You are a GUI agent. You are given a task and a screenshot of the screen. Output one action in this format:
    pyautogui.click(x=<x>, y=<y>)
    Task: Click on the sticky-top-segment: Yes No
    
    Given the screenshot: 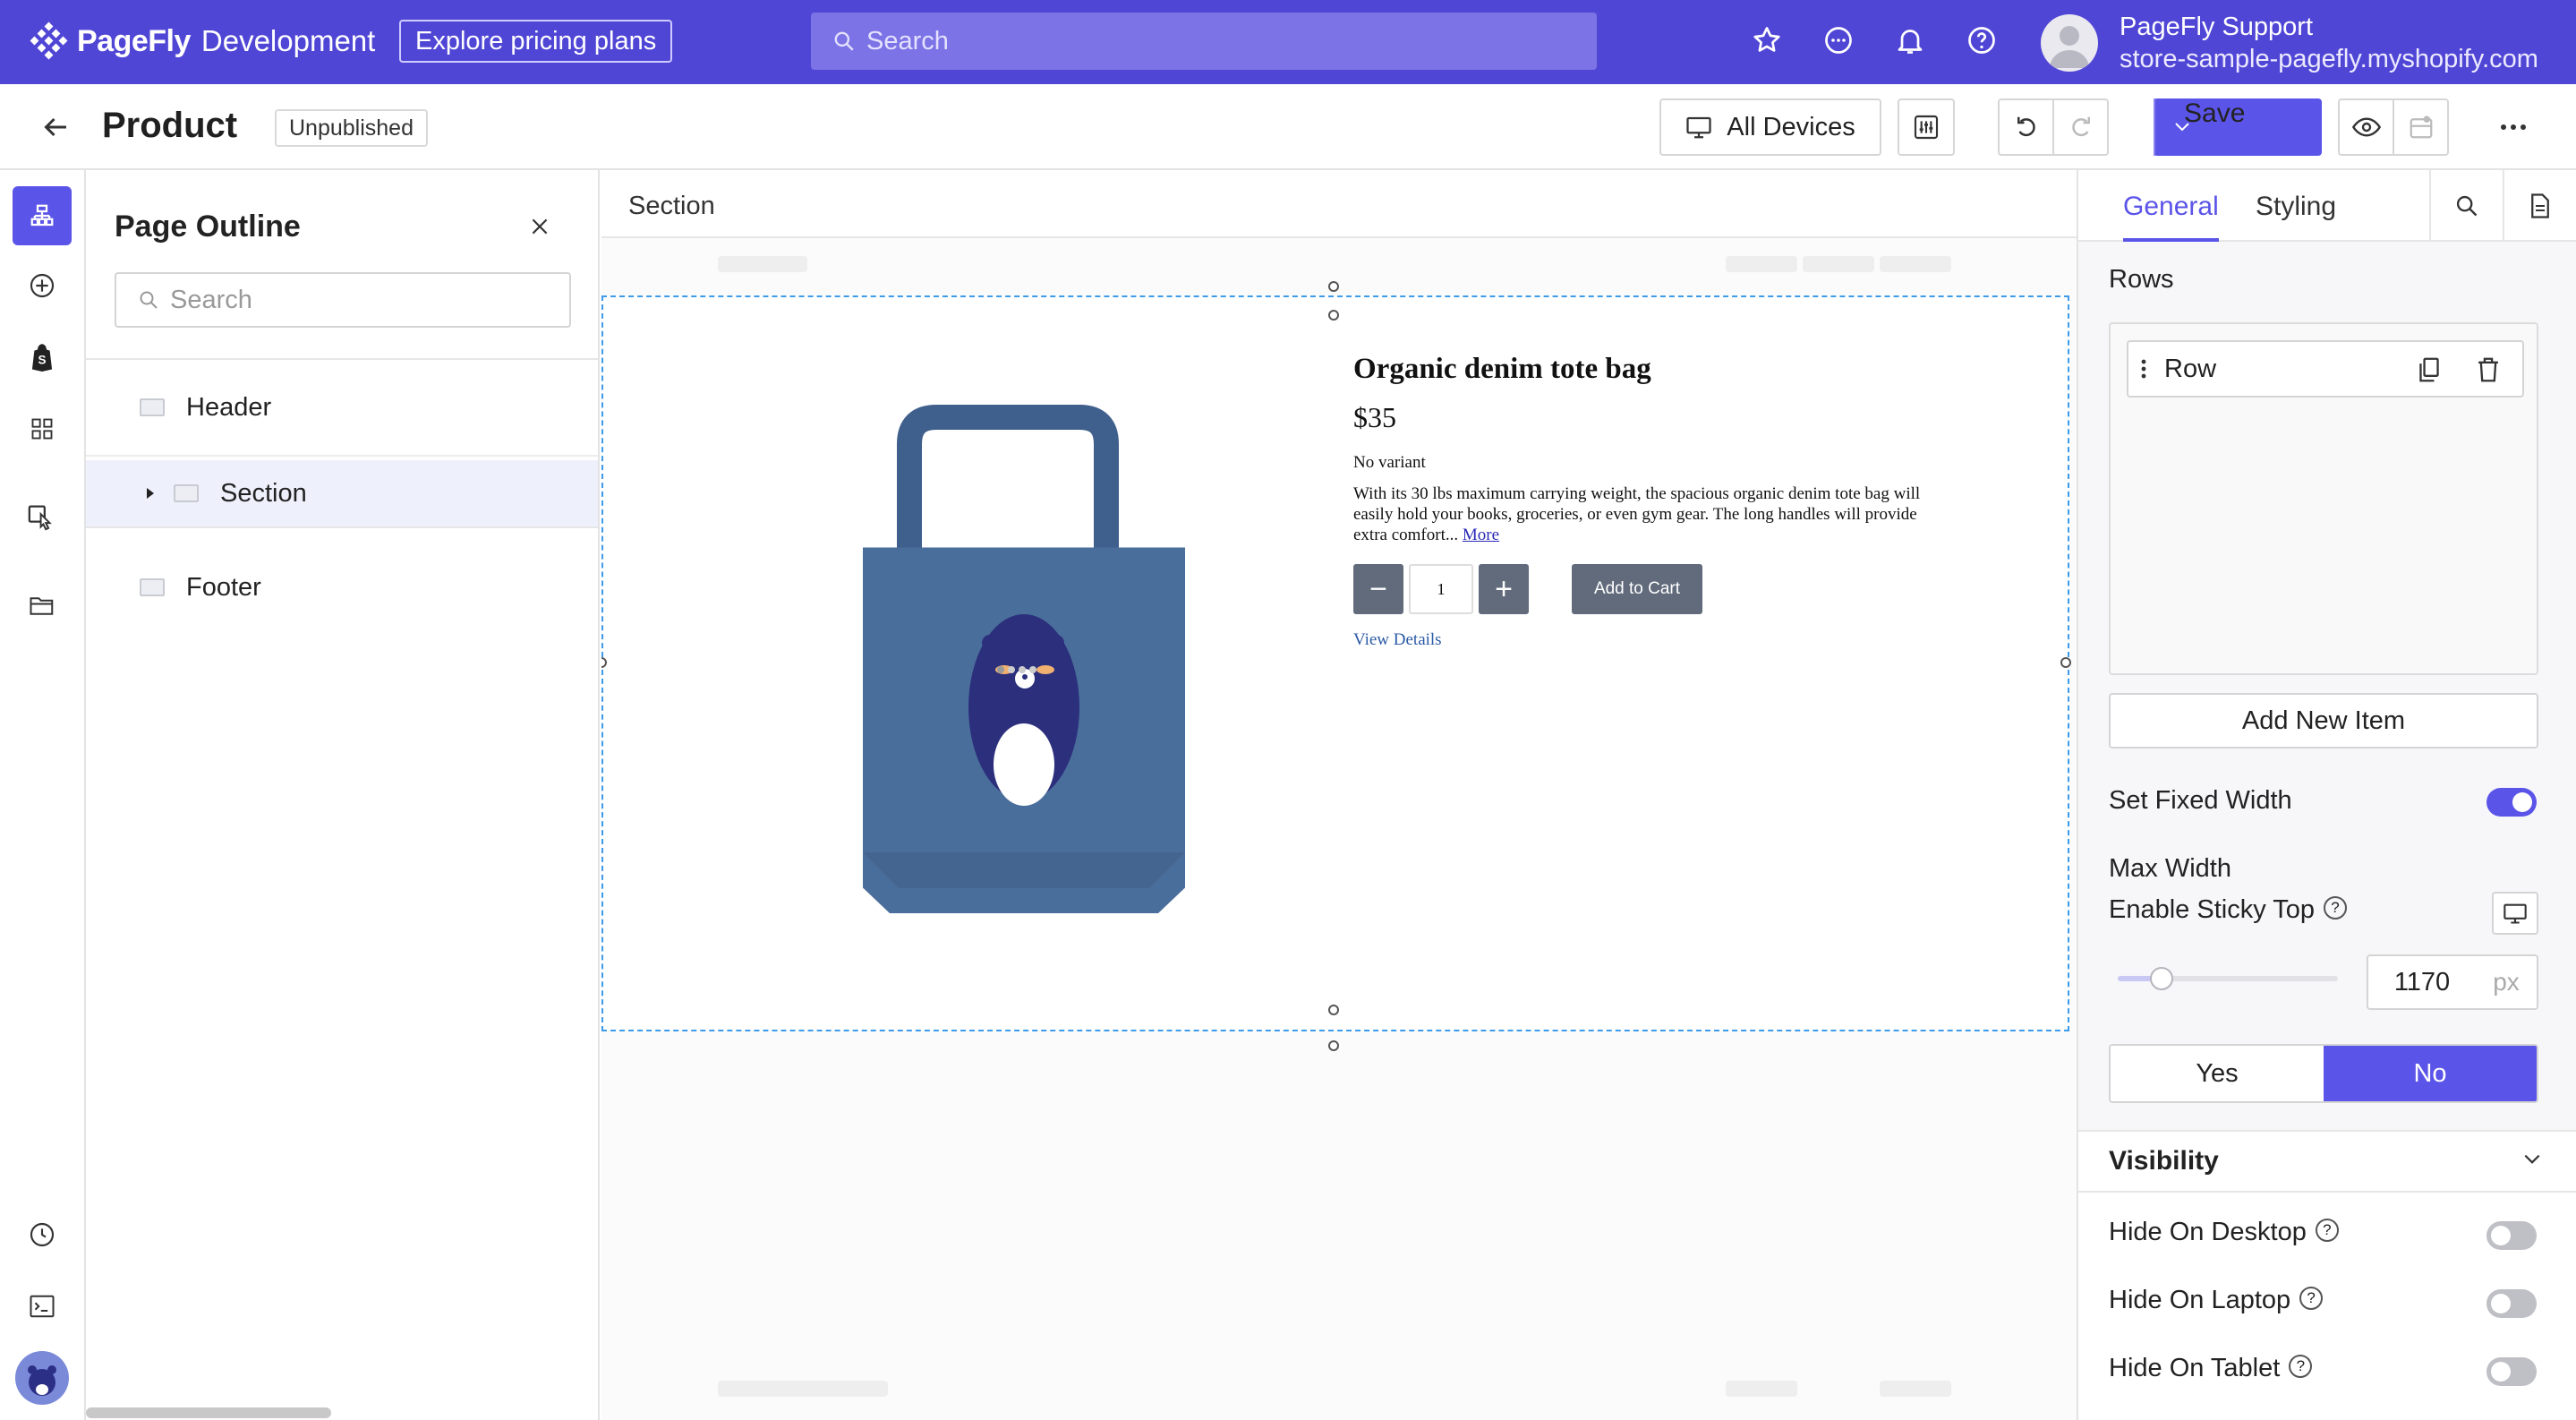 What is the action you would take?
    pyautogui.click(x=2323, y=1073)
    